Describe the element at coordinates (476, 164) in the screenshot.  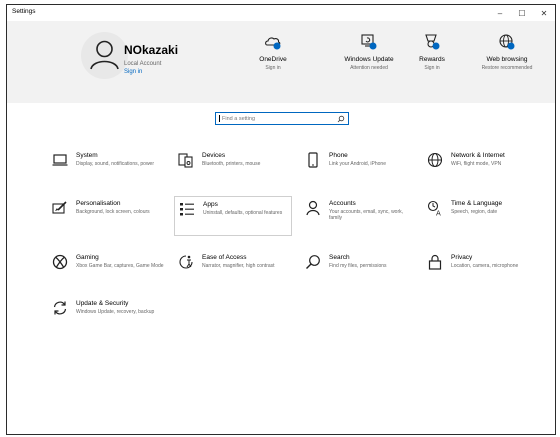
I see `tile-description: WiFi, flight mode, VPN` at that location.